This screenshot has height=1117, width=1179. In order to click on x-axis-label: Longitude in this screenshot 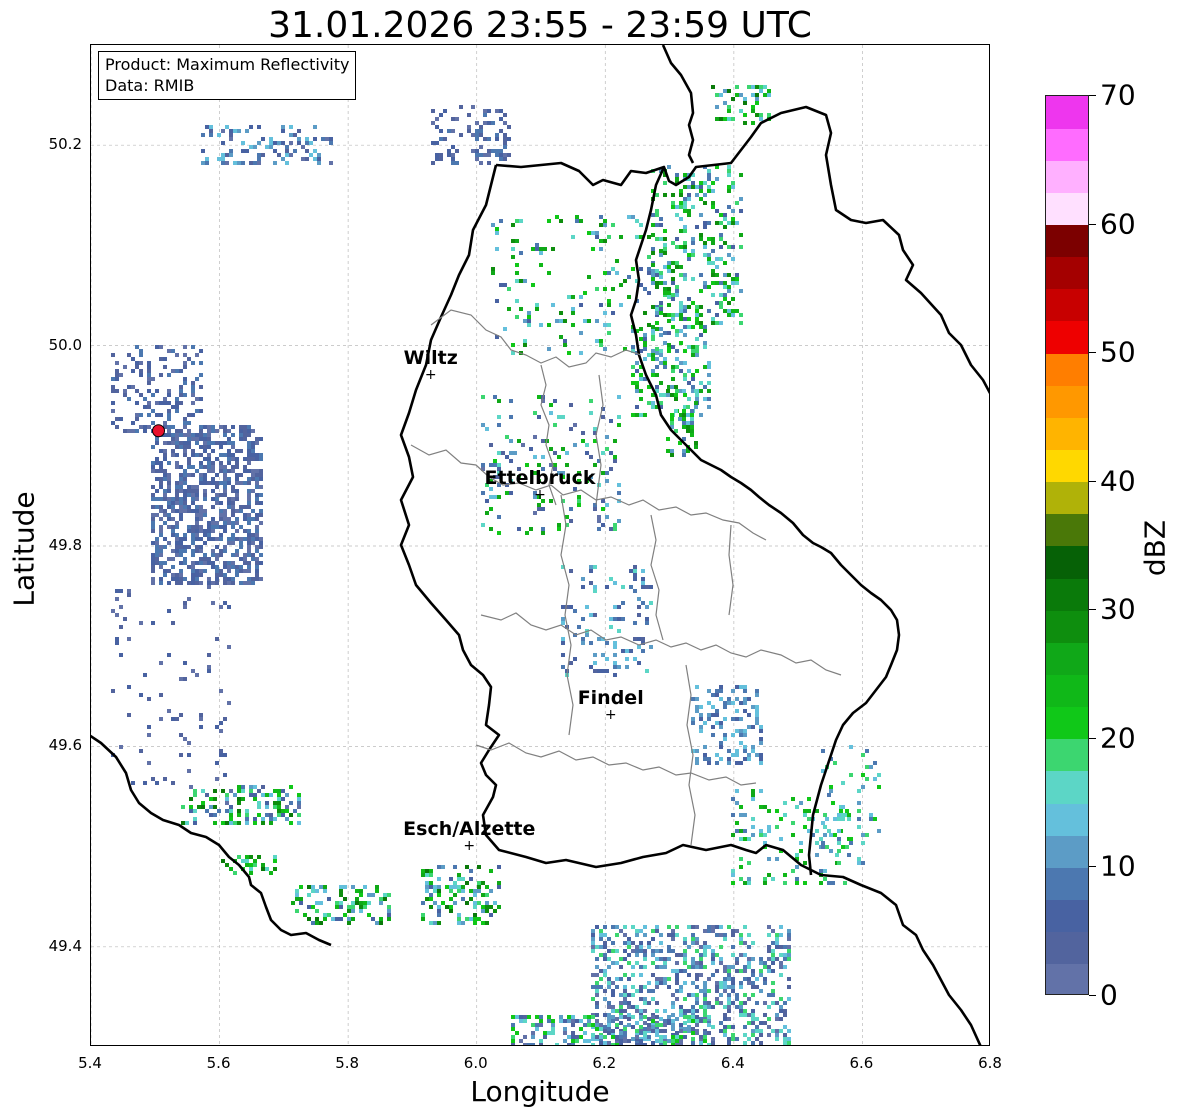, I will do `click(540, 1091)`.